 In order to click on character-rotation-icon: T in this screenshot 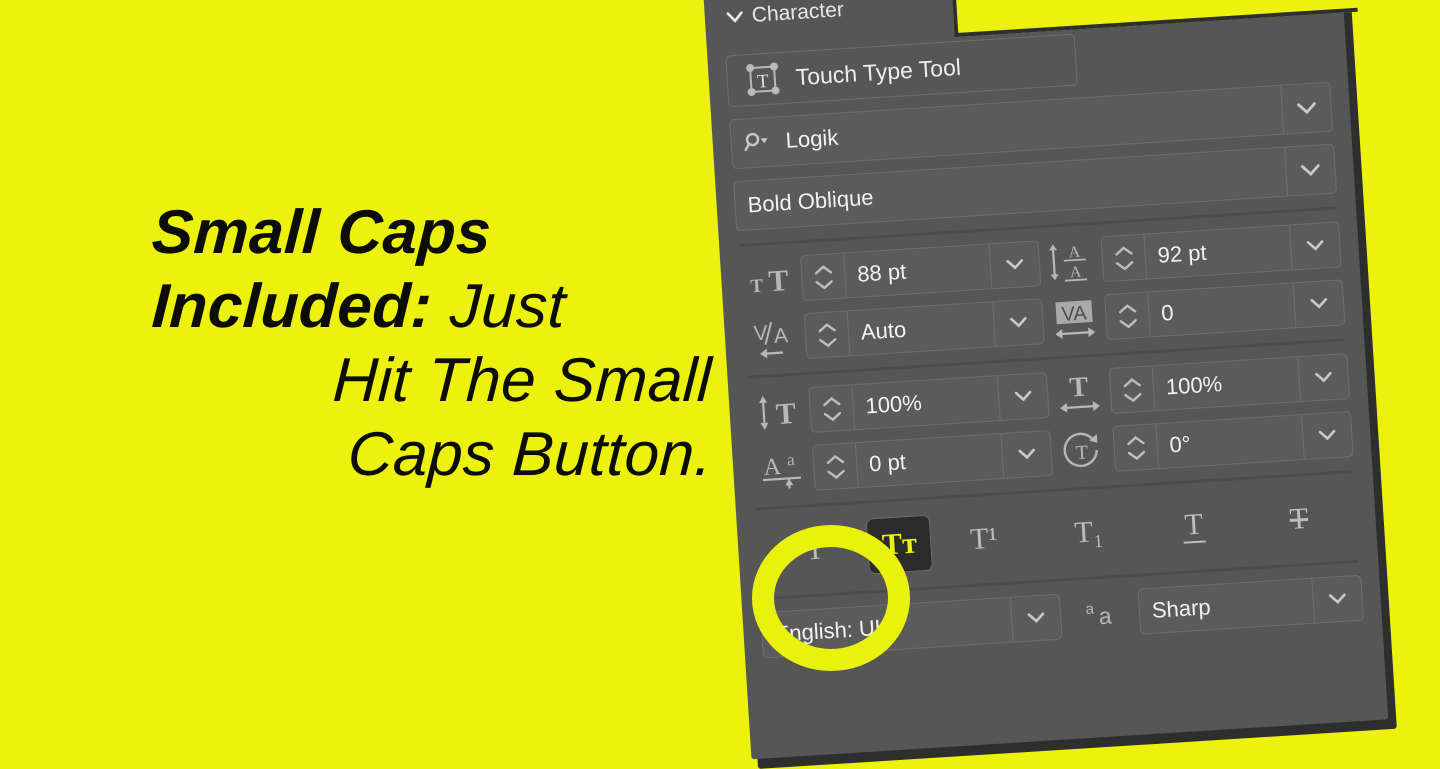, I will do `click(1082, 451)`.